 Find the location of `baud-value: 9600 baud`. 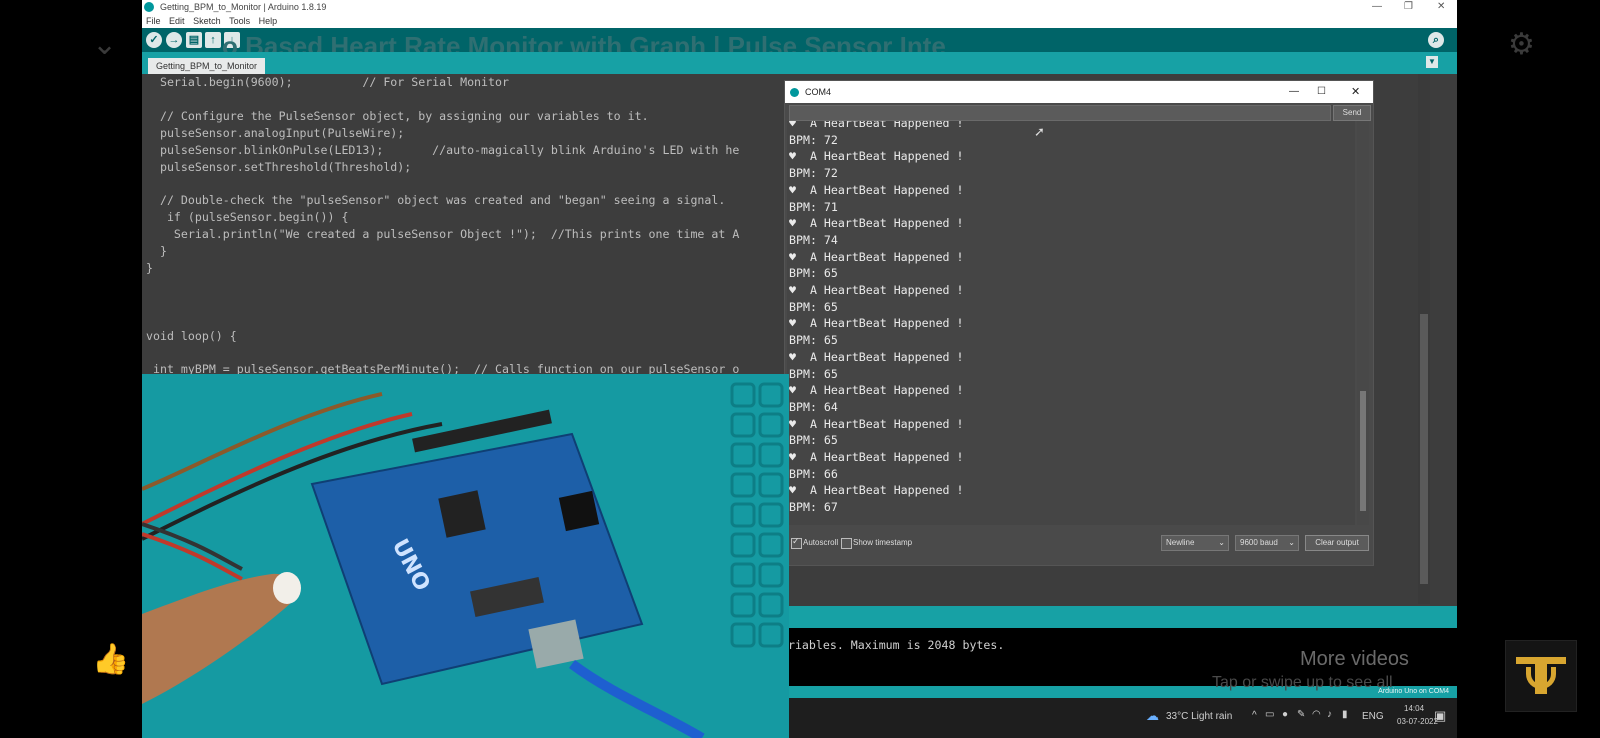

baud-value: 9600 baud is located at coordinates (1259, 542).